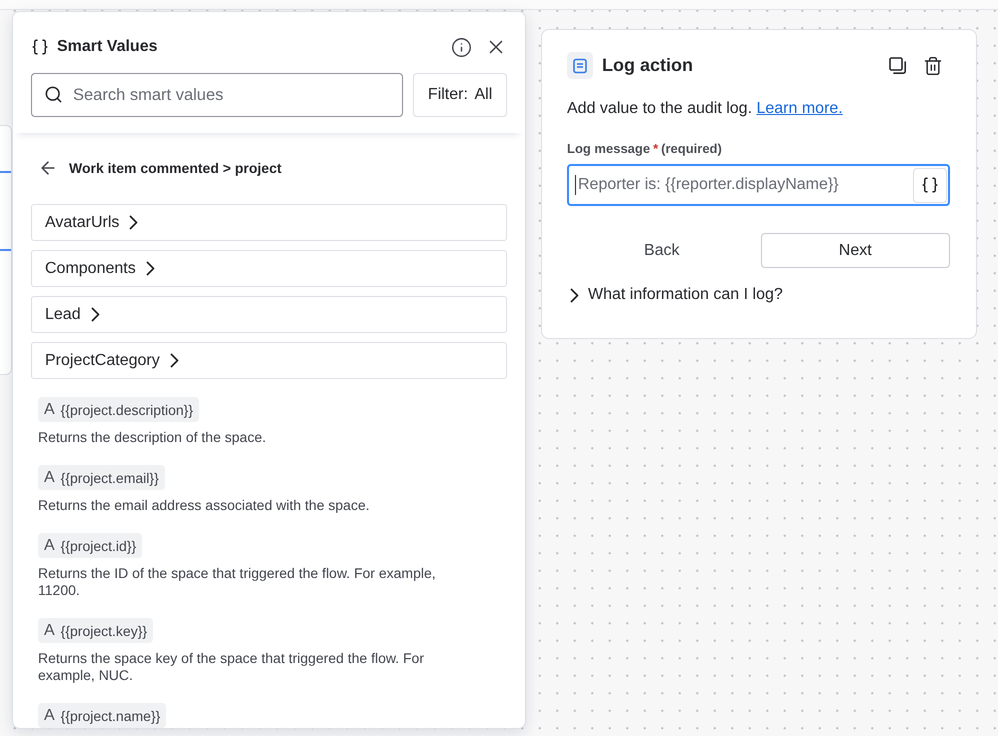 The image size is (998, 736). Describe the element at coordinates (269, 314) in the screenshot. I see `group-item: Lead` at that location.